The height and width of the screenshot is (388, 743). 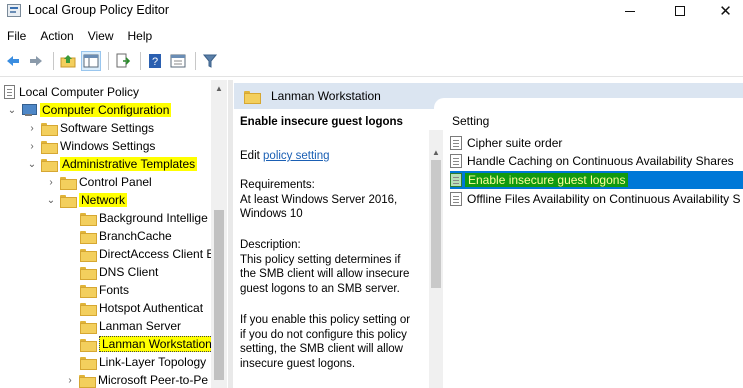 I want to click on computer-icon, so click(x=29, y=110).